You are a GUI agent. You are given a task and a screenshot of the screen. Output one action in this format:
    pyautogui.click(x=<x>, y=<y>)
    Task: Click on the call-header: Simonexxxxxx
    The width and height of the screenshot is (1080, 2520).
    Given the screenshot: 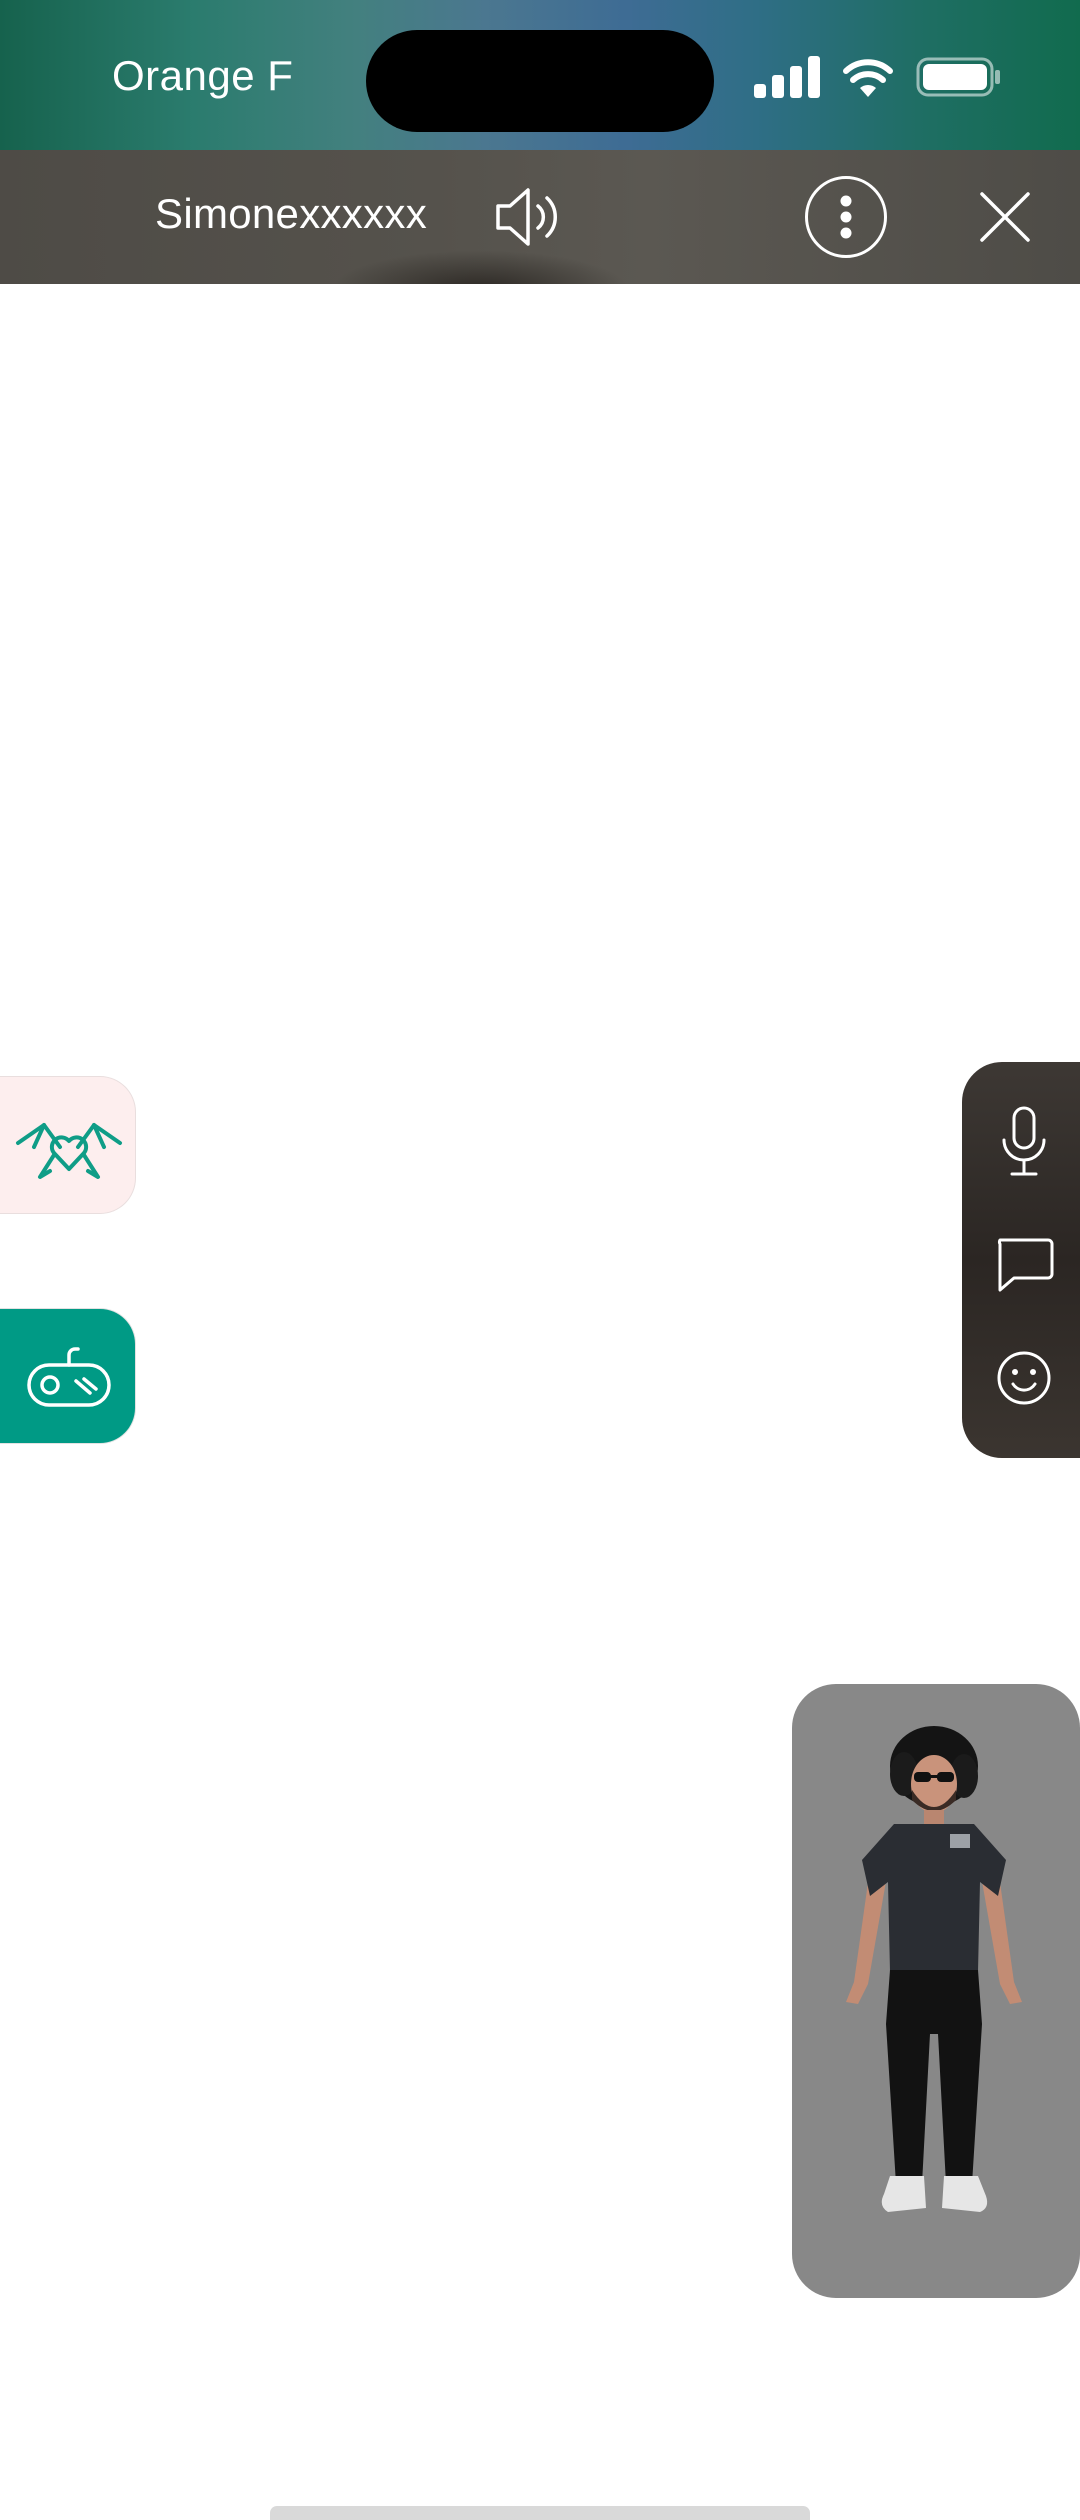 What is the action you would take?
    pyautogui.click(x=540, y=217)
    